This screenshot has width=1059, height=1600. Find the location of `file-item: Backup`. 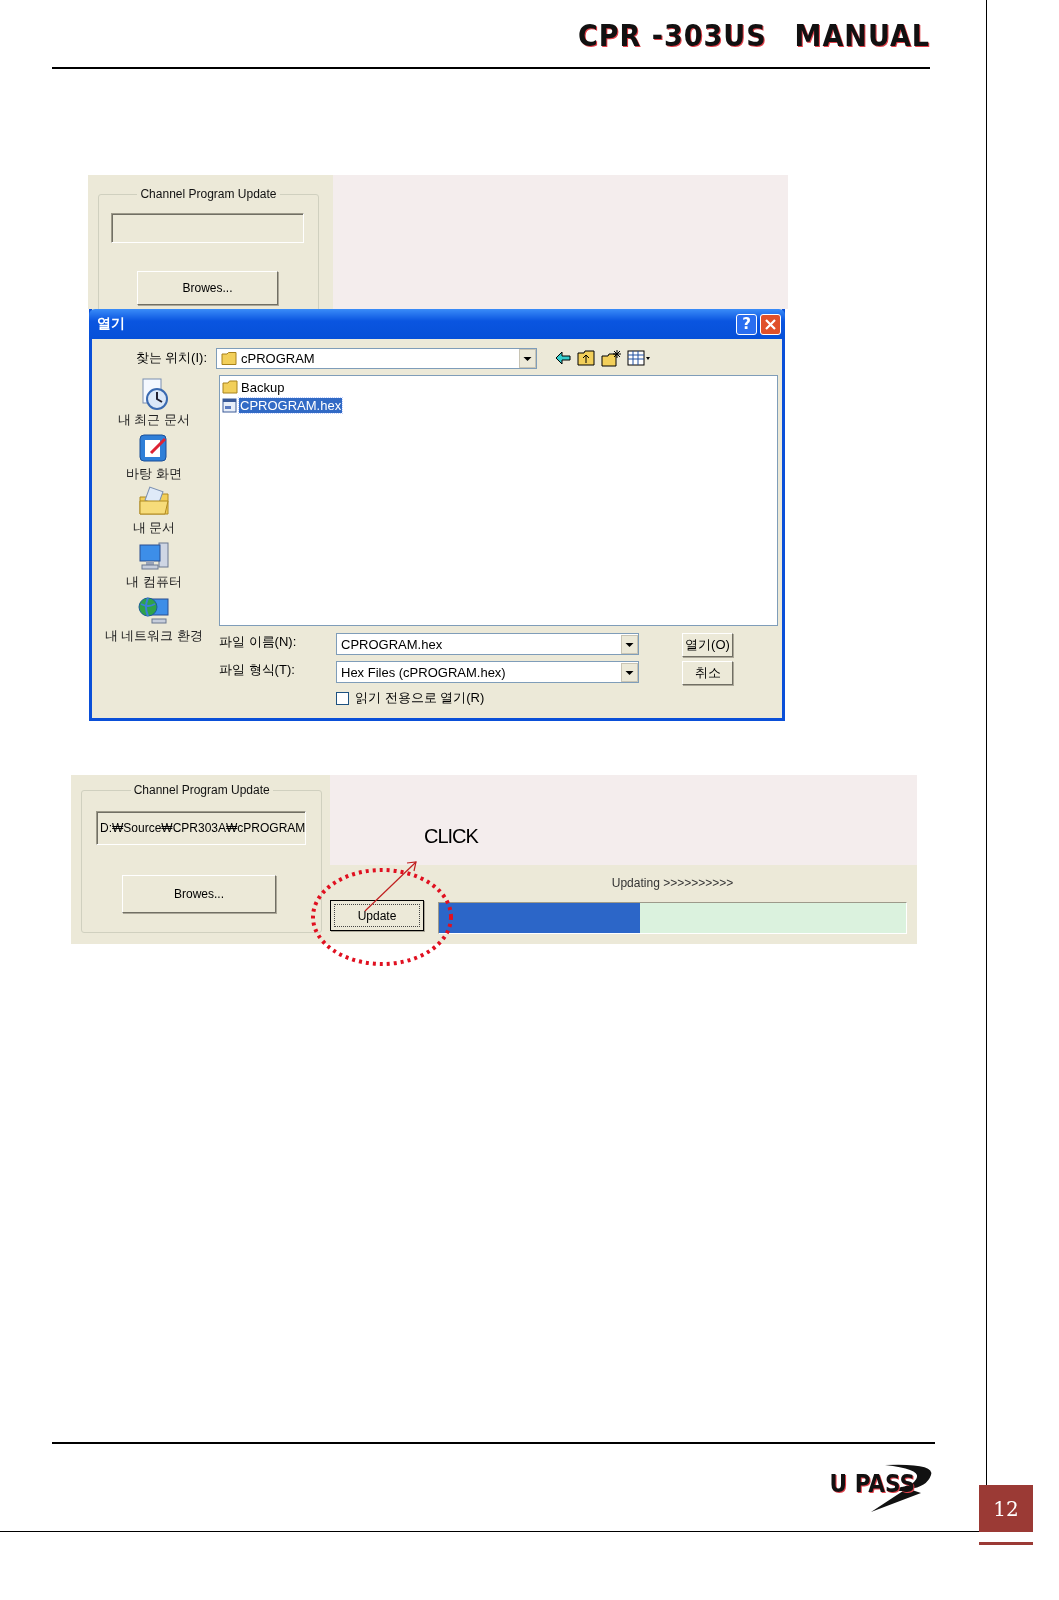

file-item: Backup is located at coordinates (263, 387).